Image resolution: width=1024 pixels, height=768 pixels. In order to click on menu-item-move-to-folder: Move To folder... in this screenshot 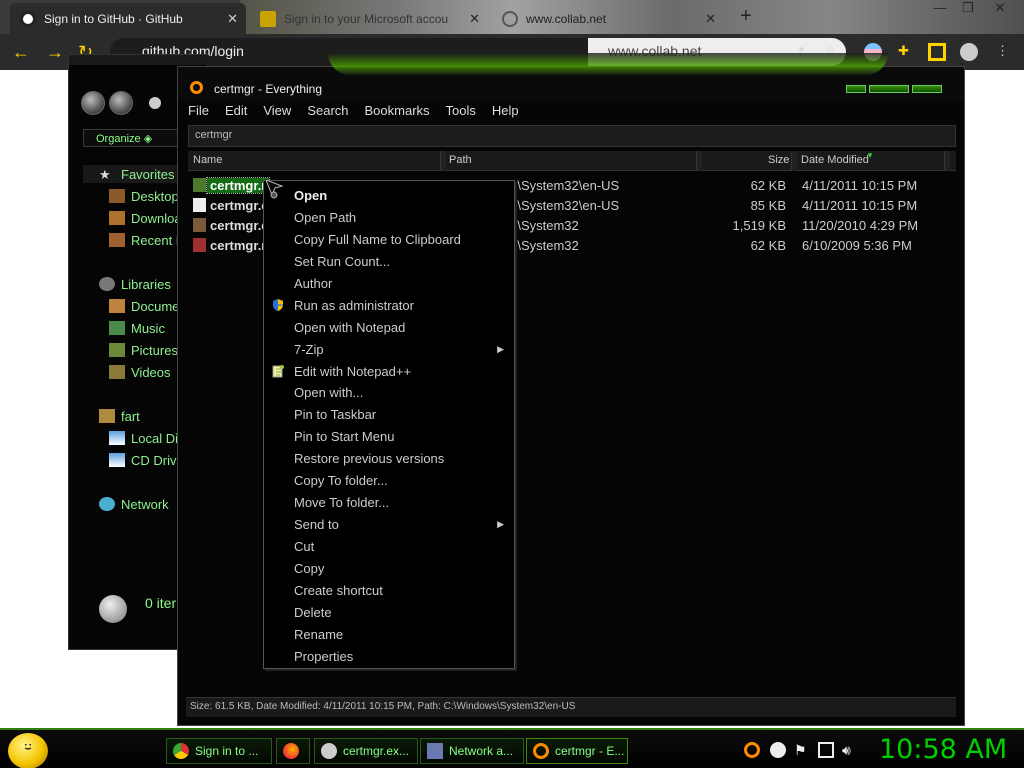, I will do `click(341, 505)`.